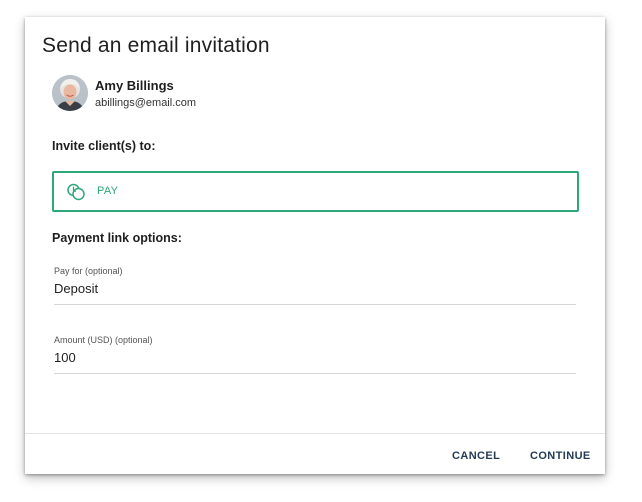 The image size is (642, 502). I want to click on avatar, so click(70, 93).